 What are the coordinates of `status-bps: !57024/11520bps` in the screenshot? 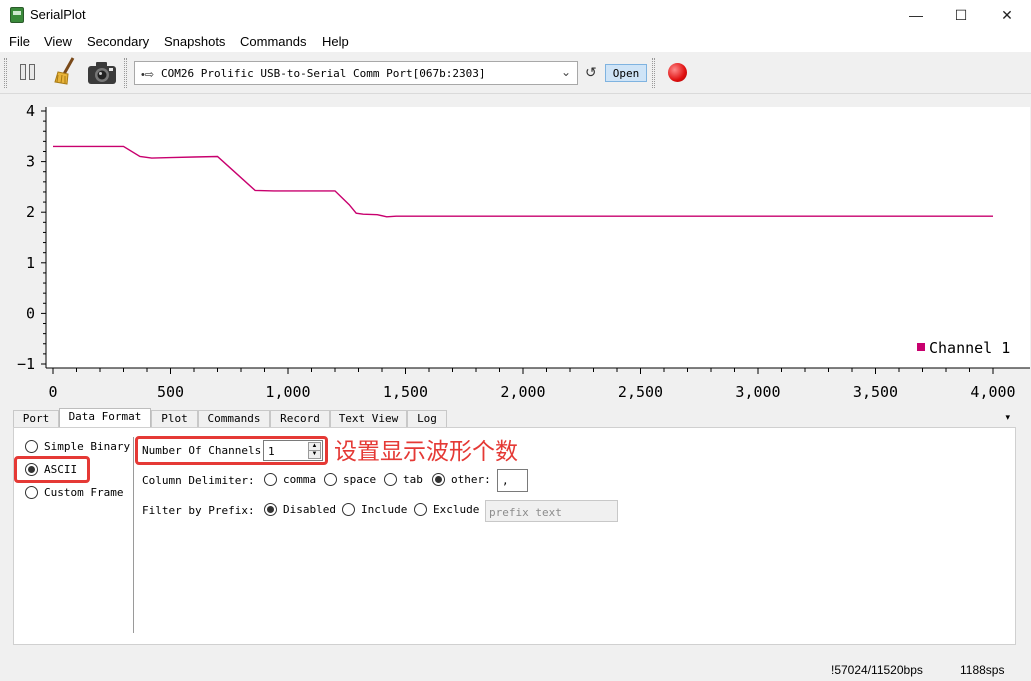 It's located at (877, 670).